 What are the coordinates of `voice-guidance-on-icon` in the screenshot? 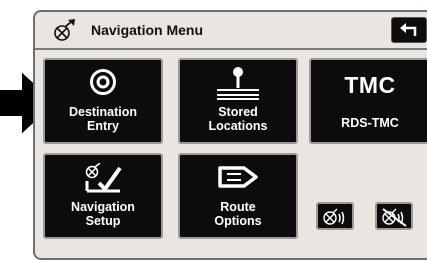 It's located at (334, 216).